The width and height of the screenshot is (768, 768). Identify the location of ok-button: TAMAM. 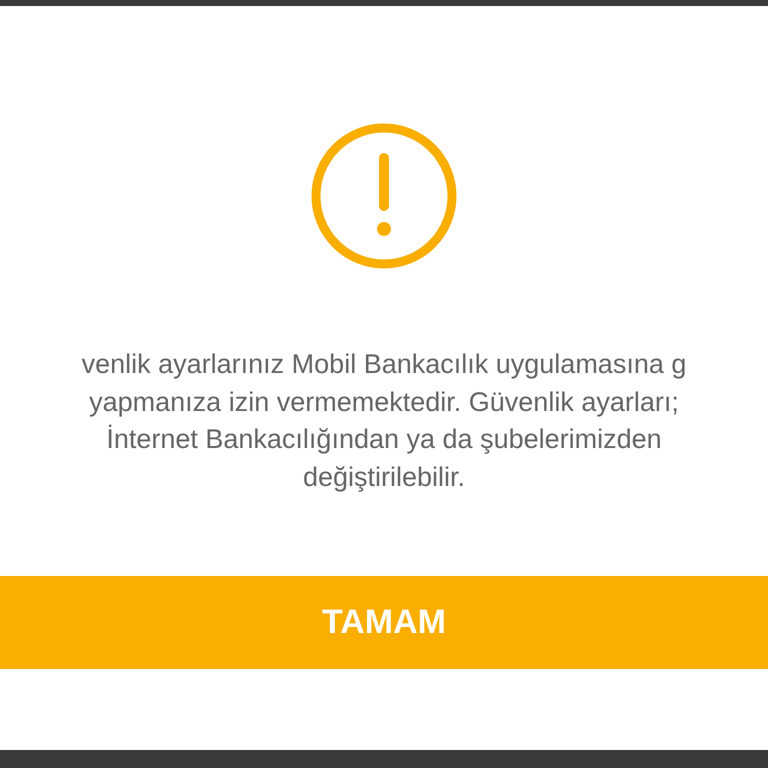
(384, 622).